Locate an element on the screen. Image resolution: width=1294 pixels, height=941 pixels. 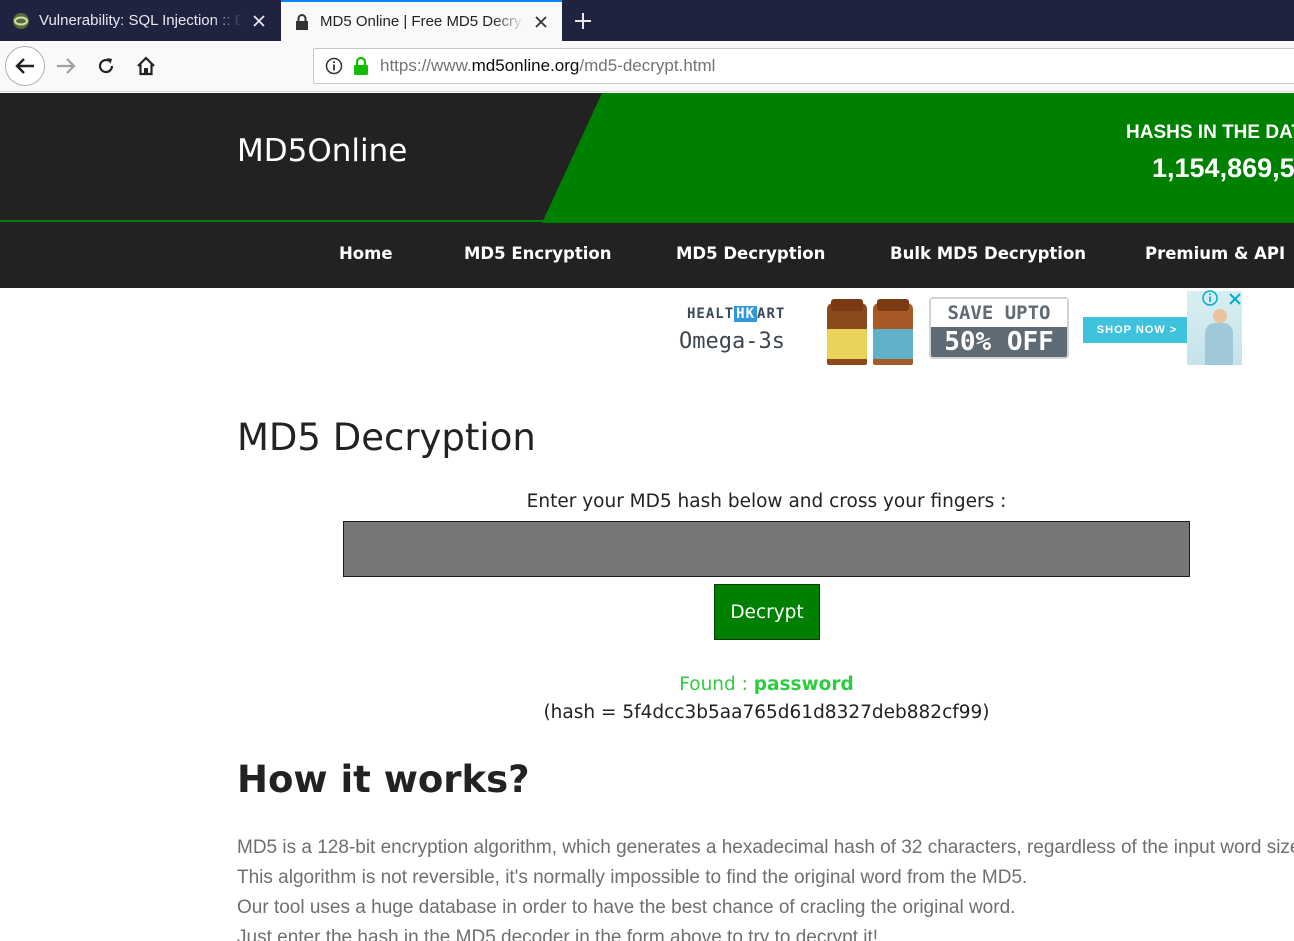
how-it-works-title: How it works? is located at coordinates (383, 779).